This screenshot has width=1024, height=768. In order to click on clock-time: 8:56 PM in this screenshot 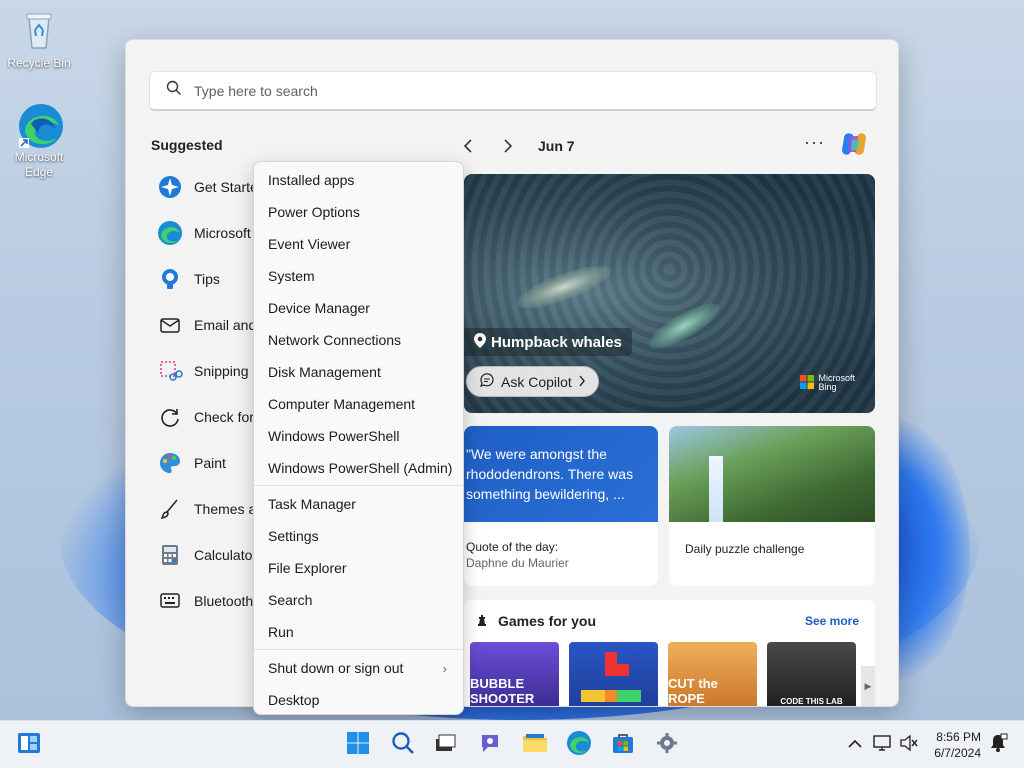, I will do `click(958, 737)`.